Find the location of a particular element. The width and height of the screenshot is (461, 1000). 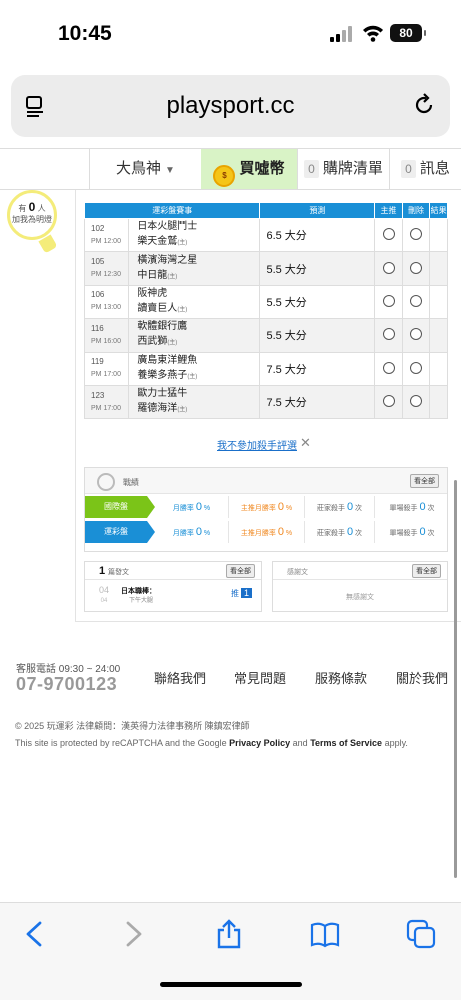

reload-icon is located at coordinates (424, 105).